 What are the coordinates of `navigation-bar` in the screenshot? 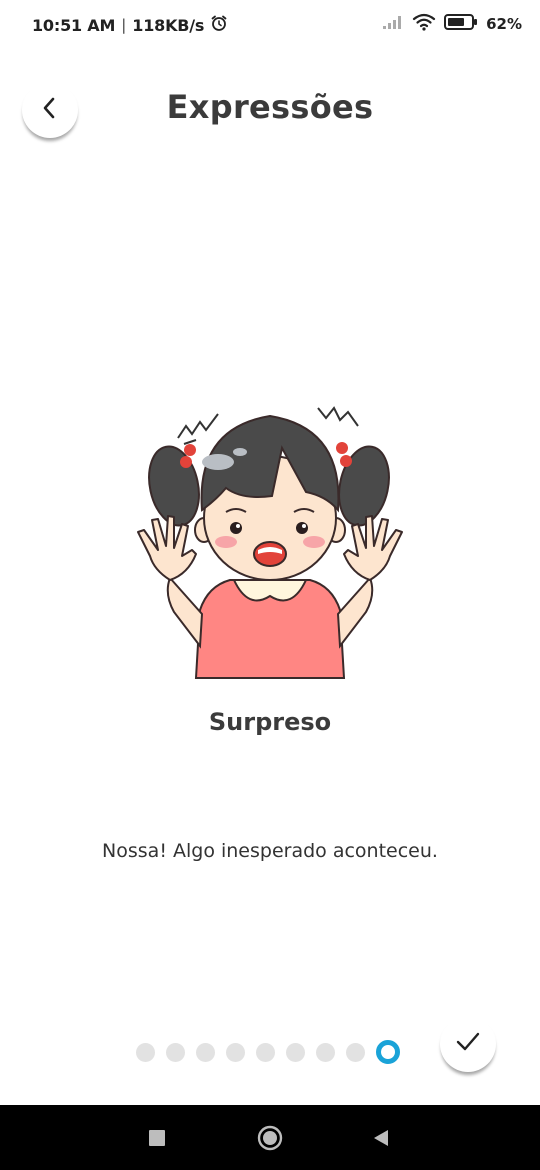 It's located at (270, 1137).